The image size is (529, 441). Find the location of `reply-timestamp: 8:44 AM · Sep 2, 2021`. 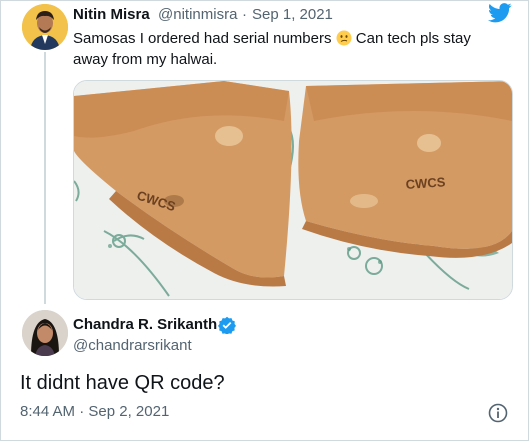

reply-timestamp: 8:44 AM · Sep 2, 2021 is located at coordinates (94, 411).